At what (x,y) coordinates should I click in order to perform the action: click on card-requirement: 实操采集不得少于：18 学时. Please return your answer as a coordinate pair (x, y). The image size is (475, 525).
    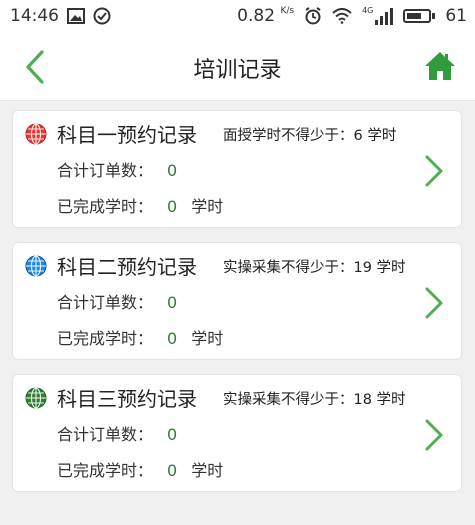
    Looking at the image, I should click on (314, 400).